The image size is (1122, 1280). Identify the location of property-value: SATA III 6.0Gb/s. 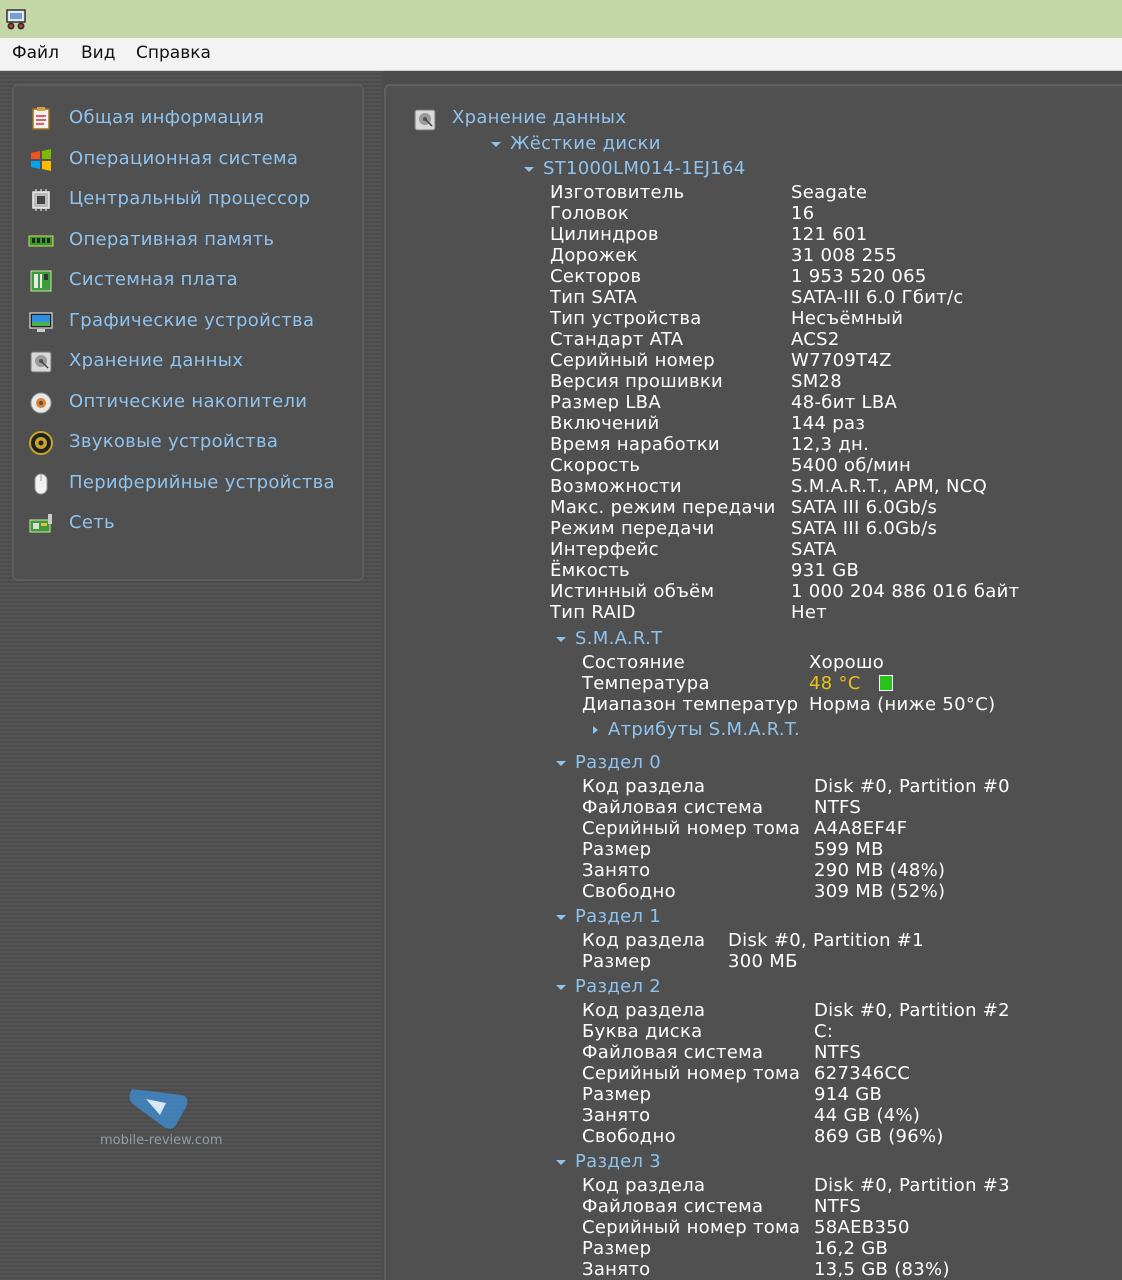
(864, 528).